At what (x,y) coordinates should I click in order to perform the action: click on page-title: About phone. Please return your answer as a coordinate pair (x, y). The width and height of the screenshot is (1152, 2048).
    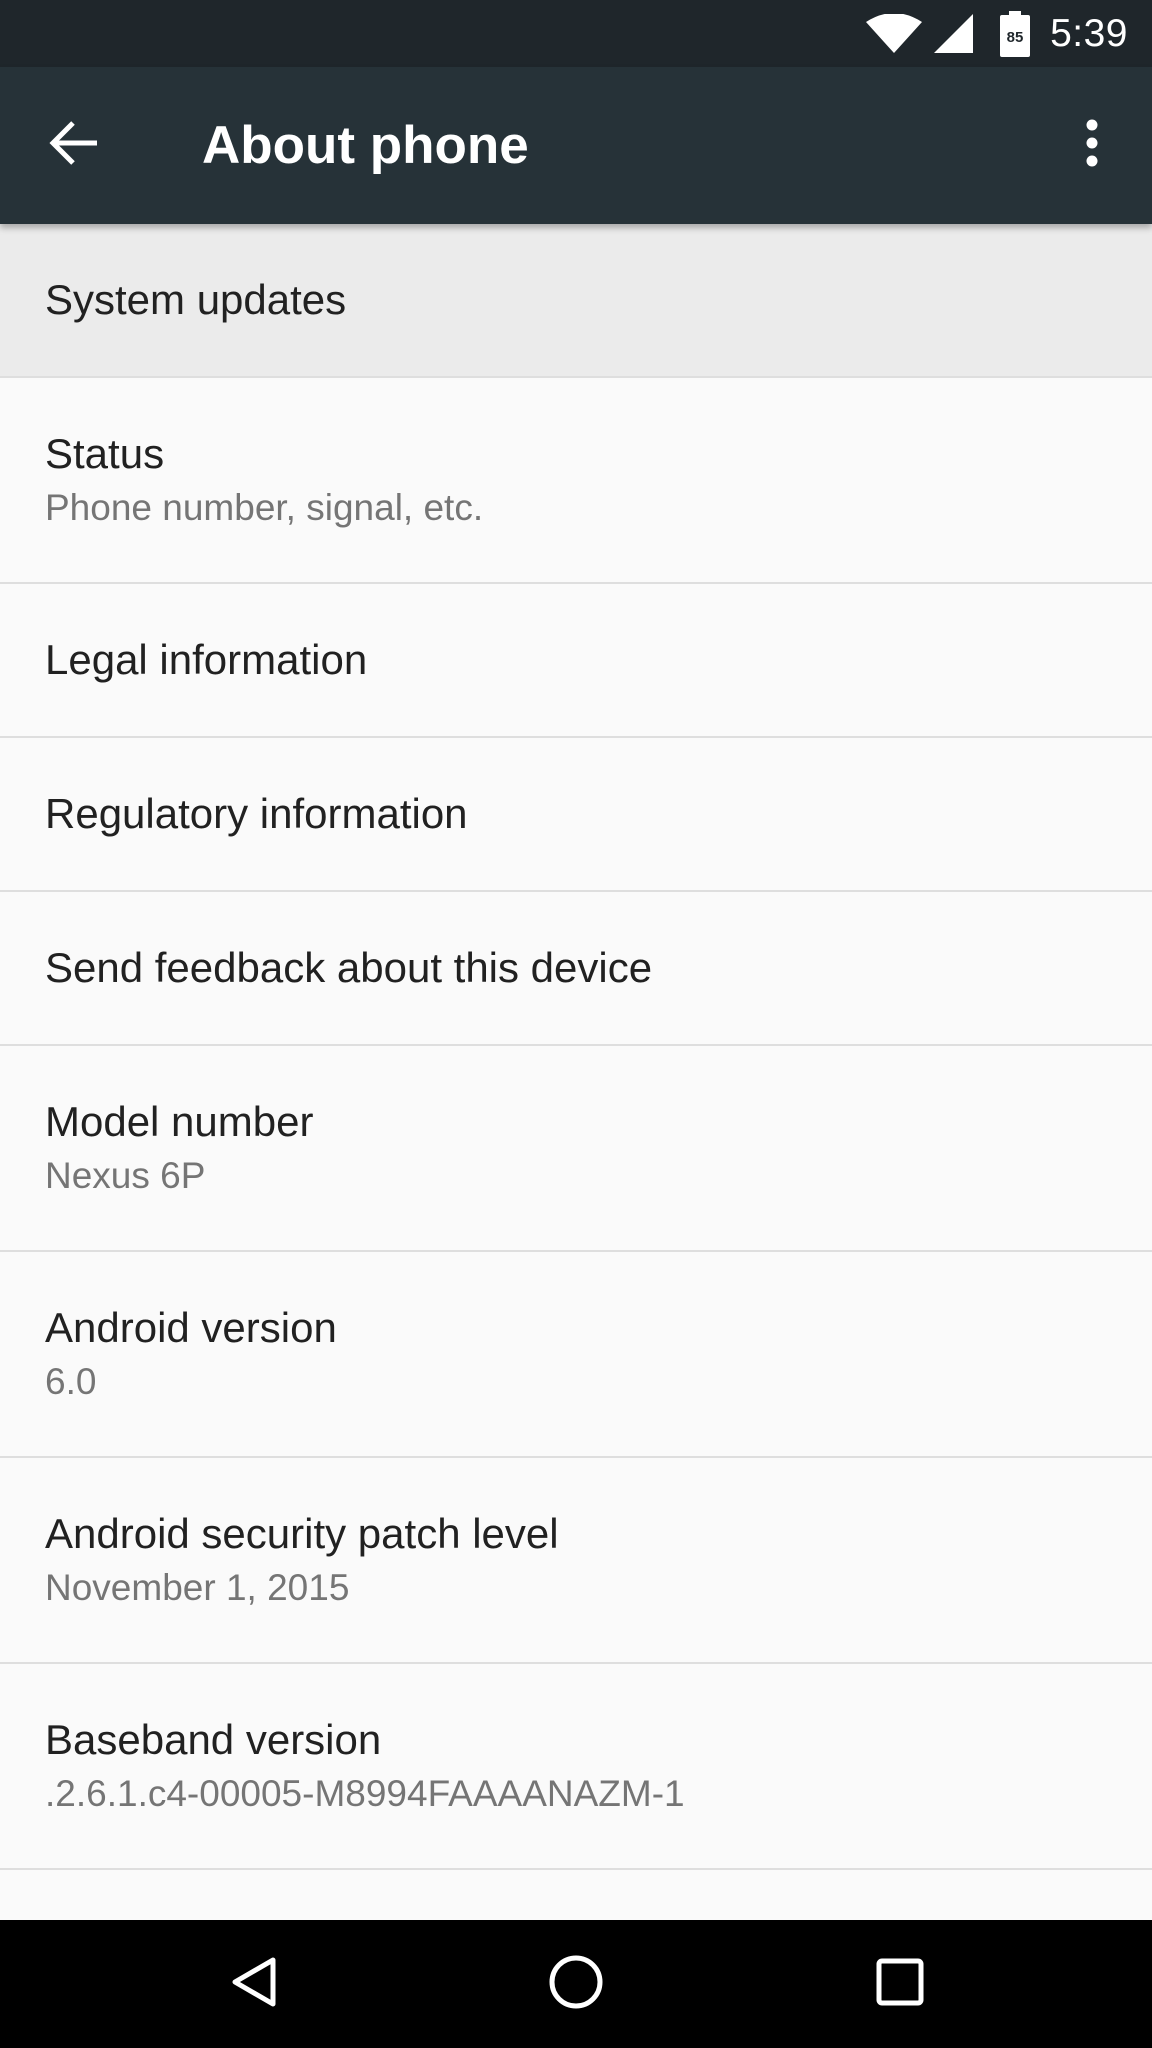
    Looking at the image, I should click on (365, 145).